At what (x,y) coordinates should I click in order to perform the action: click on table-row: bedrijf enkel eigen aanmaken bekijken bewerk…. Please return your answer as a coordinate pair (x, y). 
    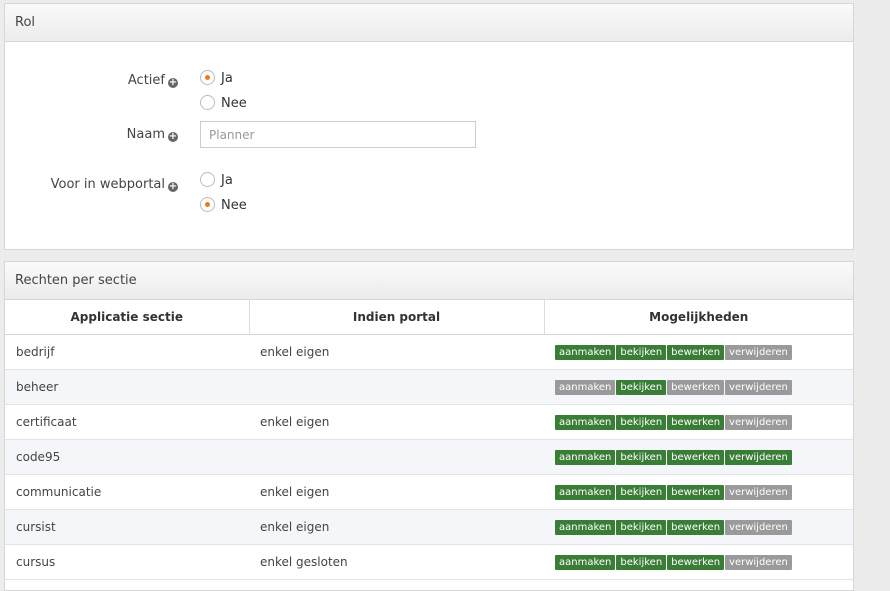
    Looking at the image, I should click on (429, 352).